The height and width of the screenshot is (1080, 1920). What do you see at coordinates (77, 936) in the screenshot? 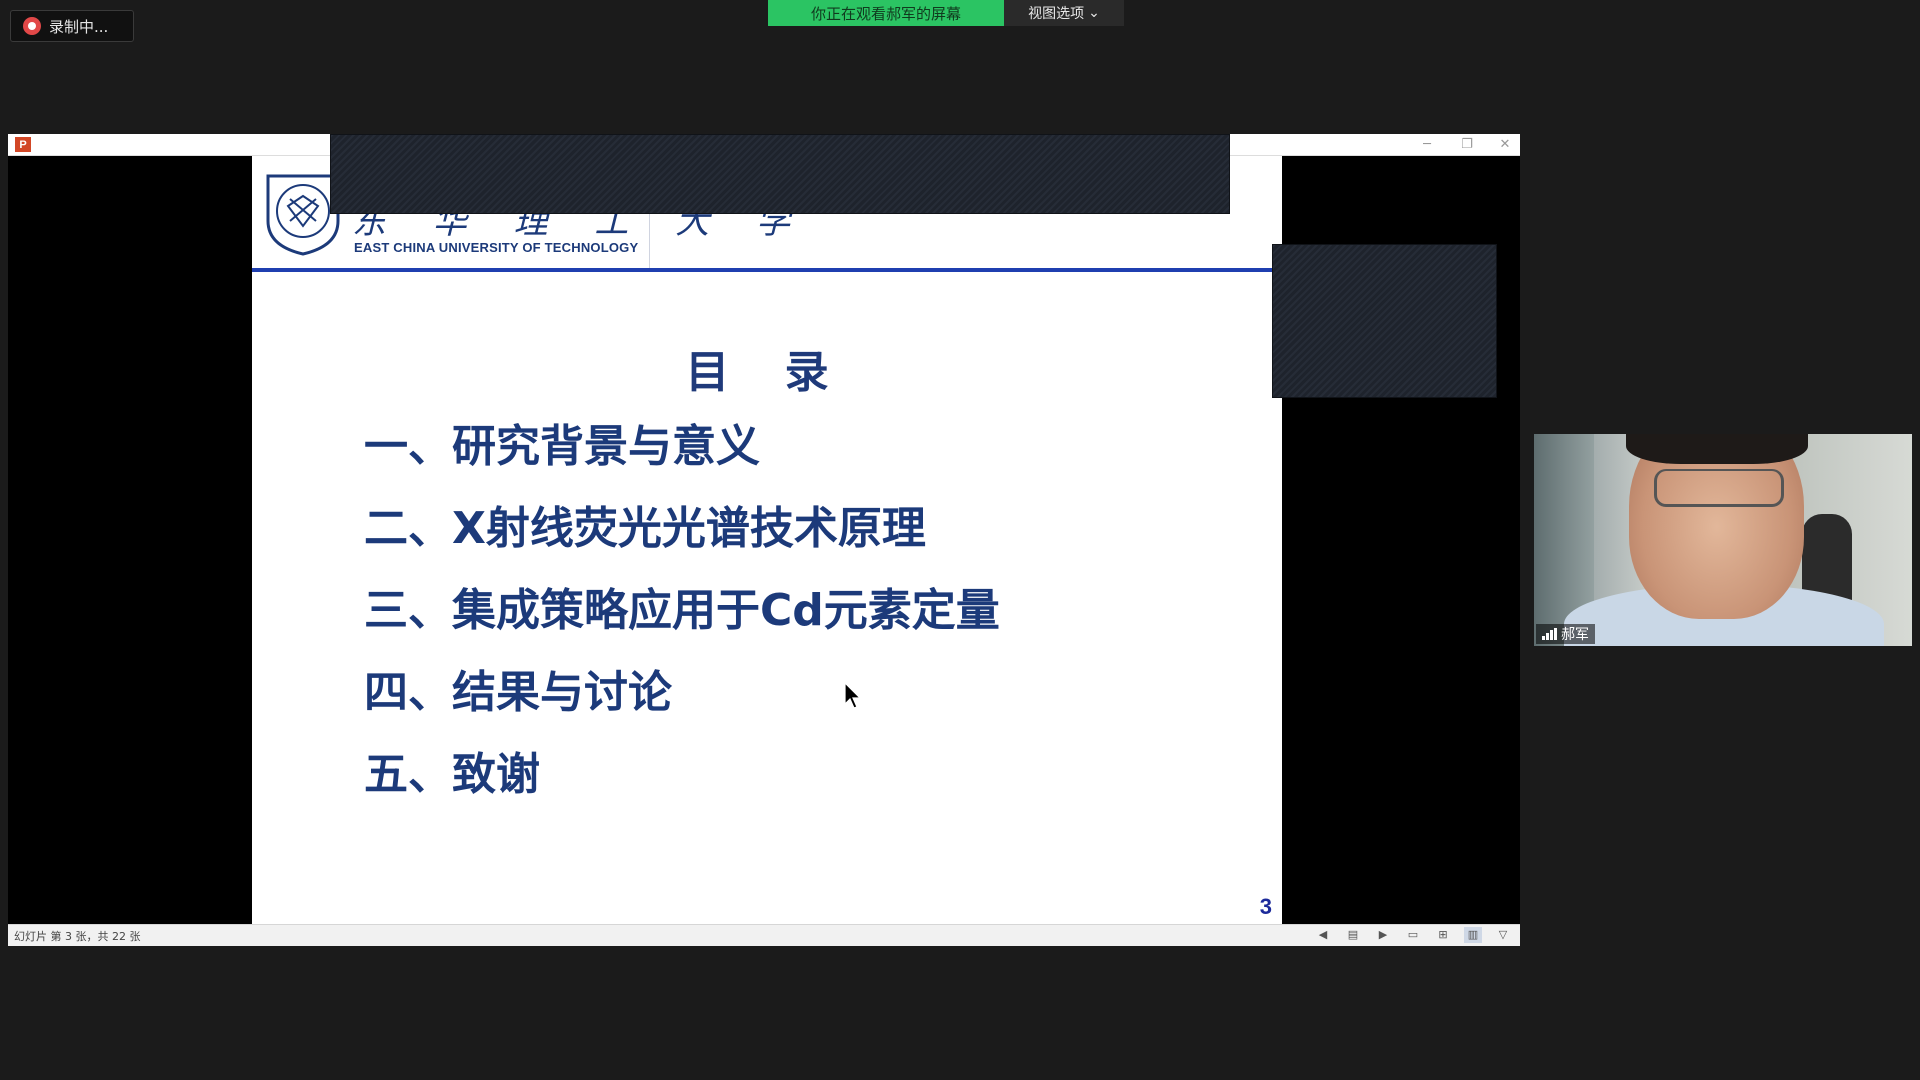
I see `slide-counter: 幻灯片 第 3 张，共 22 张` at bounding box center [77, 936].